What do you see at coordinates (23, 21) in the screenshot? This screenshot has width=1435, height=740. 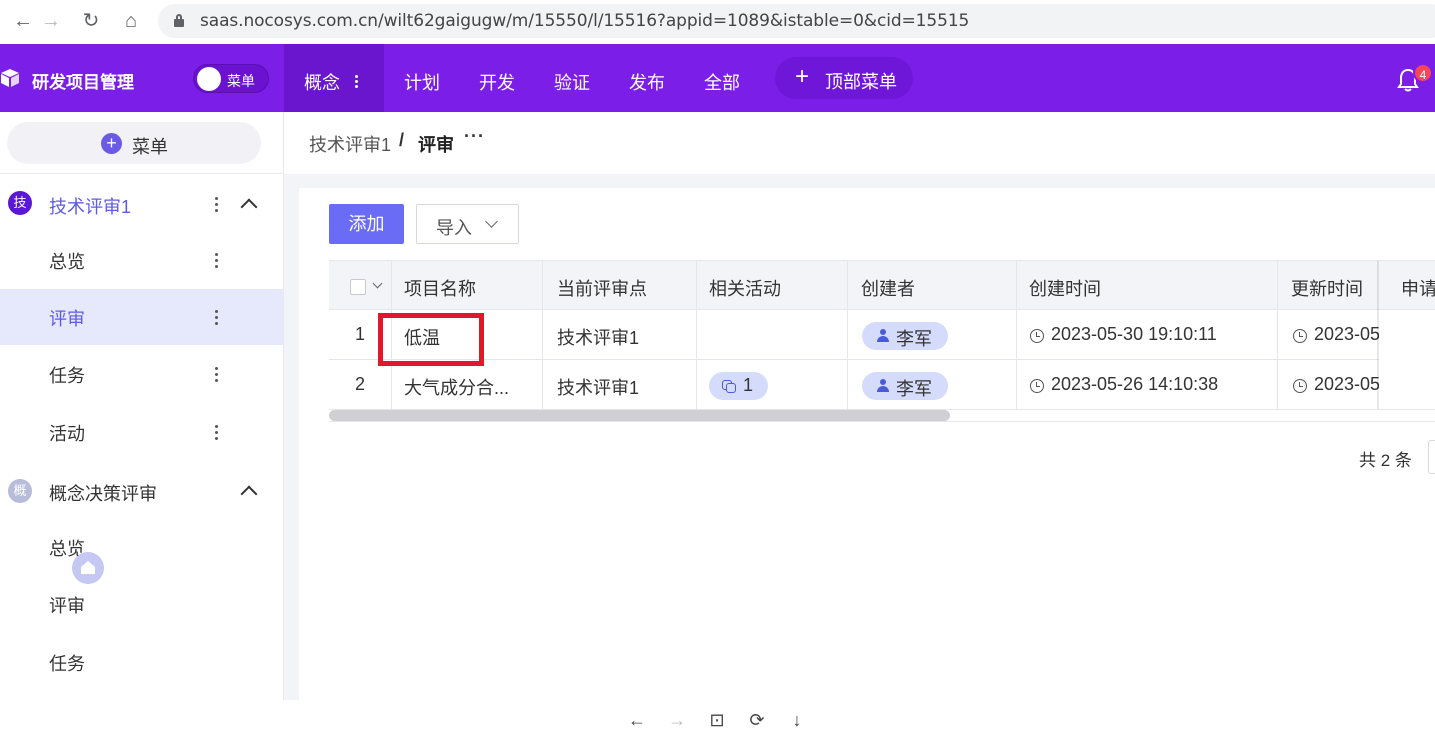 I see `back-icon: ←` at bounding box center [23, 21].